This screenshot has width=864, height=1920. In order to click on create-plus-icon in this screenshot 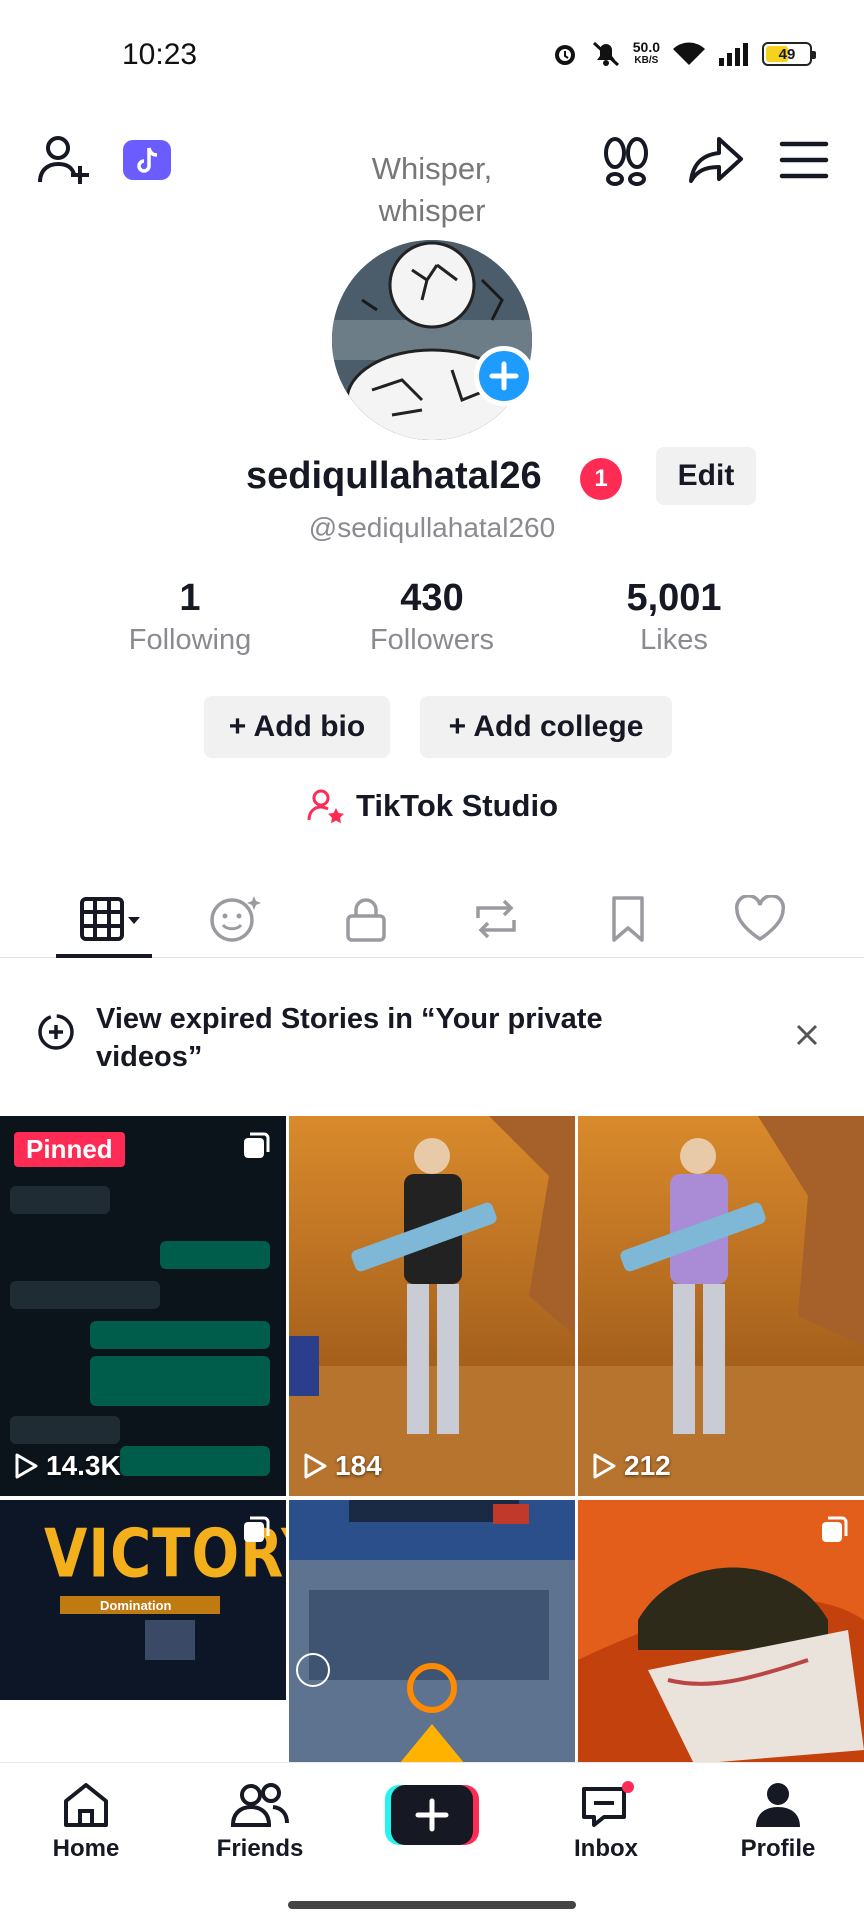, I will do `click(432, 1815)`.